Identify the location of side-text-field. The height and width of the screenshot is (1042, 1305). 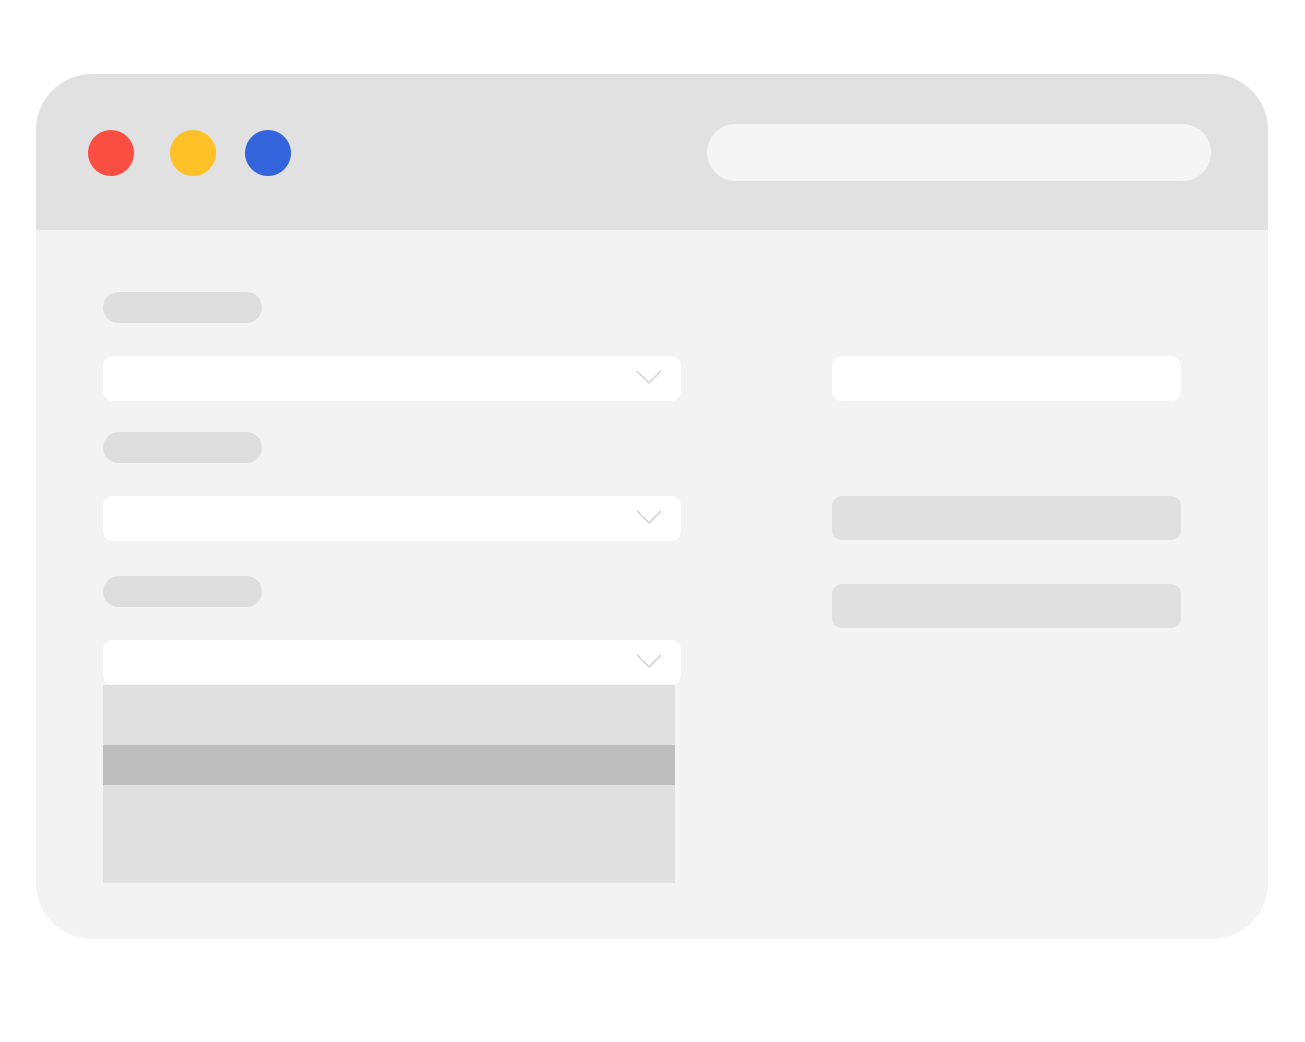
(1006, 378).